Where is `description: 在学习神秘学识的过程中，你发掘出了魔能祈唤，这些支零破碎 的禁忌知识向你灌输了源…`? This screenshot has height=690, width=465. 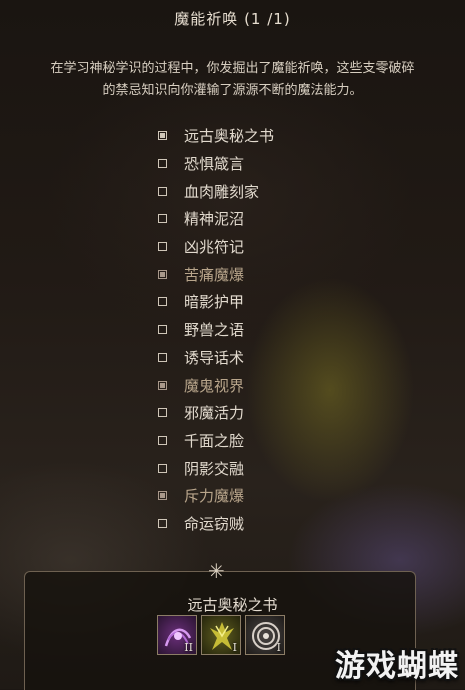
description: 在学习神秘学识的过程中，你发掘出了魔能祈唤，这些支零破碎 的禁忌知识向你灌输了源… is located at coordinates (232, 80).